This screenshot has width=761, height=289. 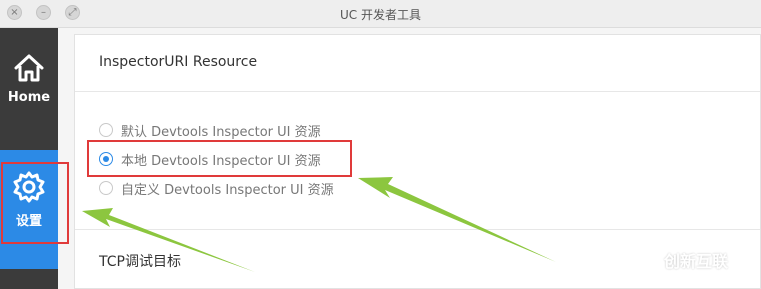 What do you see at coordinates (457, 219) in the screenshot?
I see `arrow-to-local-option` at bounding box center [457, 219].